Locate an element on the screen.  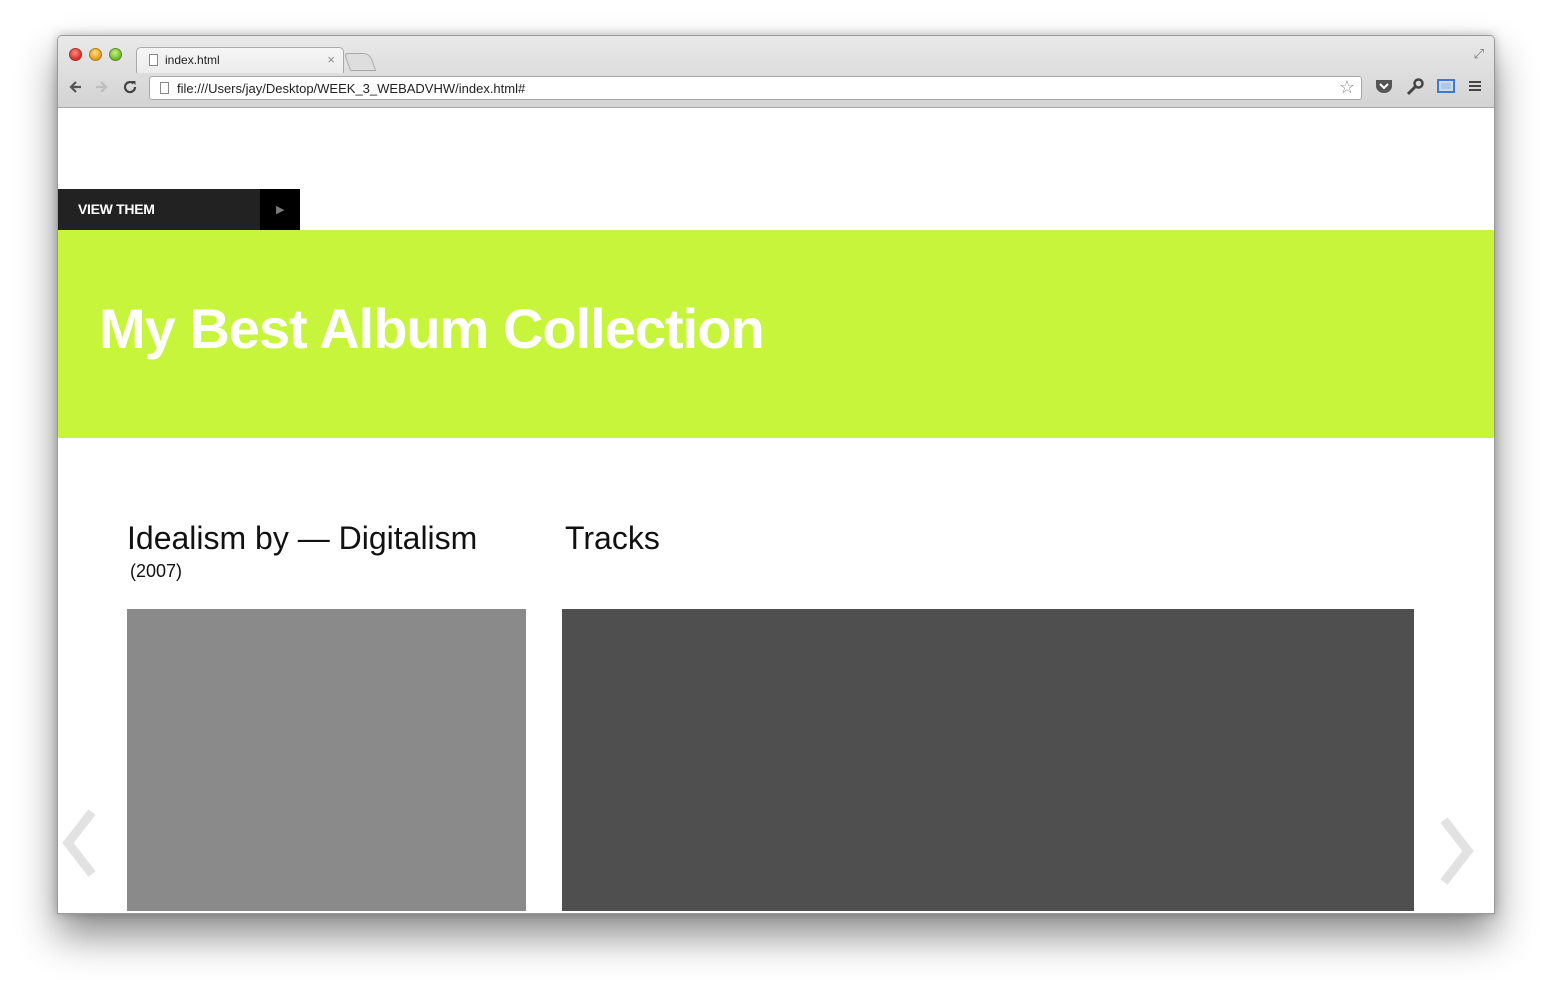
screen-capture-icon is located at coordinates (1446, 88).